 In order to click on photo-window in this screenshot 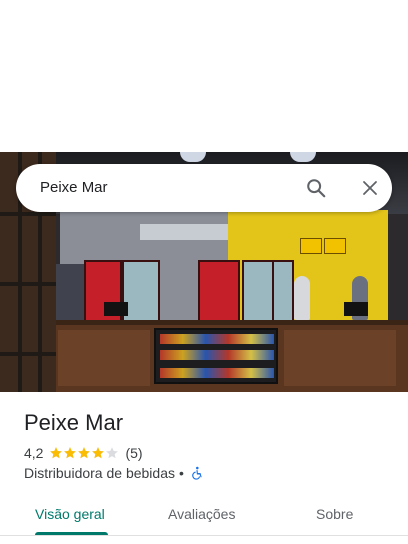, I will do `click(185, 232)`.